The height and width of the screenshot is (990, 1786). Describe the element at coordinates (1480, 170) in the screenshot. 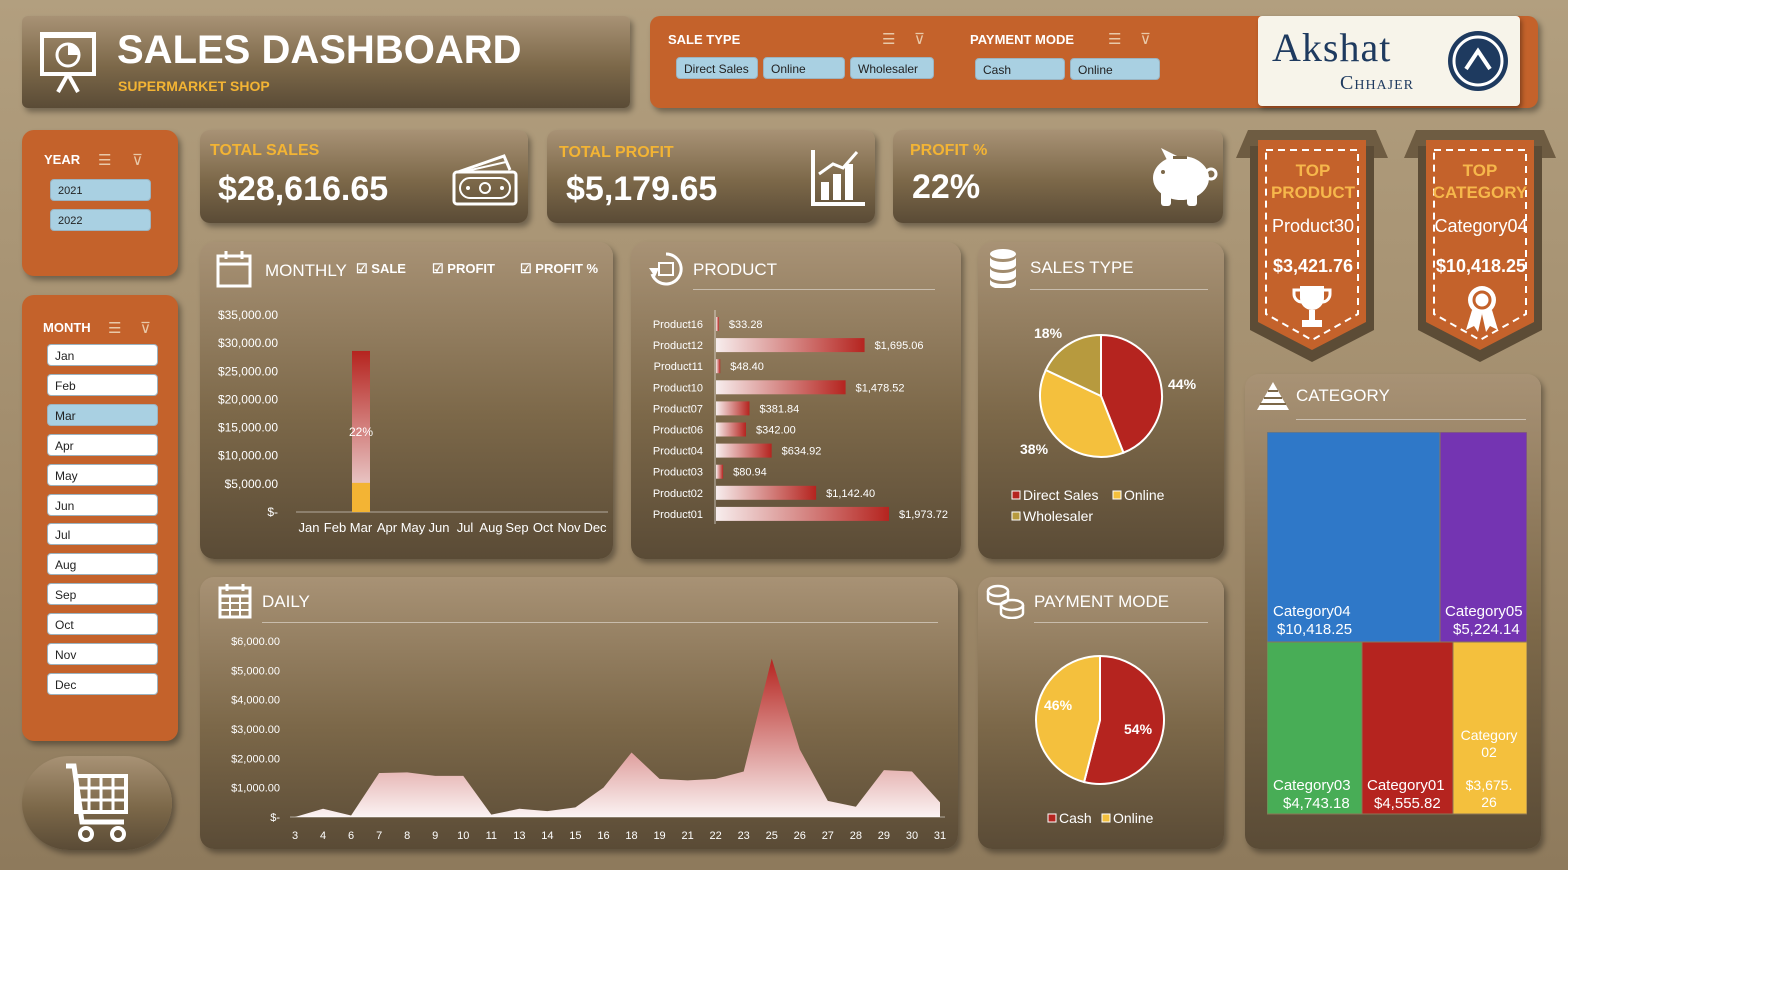

I see `top-category-label-line1: TOP` at that location.